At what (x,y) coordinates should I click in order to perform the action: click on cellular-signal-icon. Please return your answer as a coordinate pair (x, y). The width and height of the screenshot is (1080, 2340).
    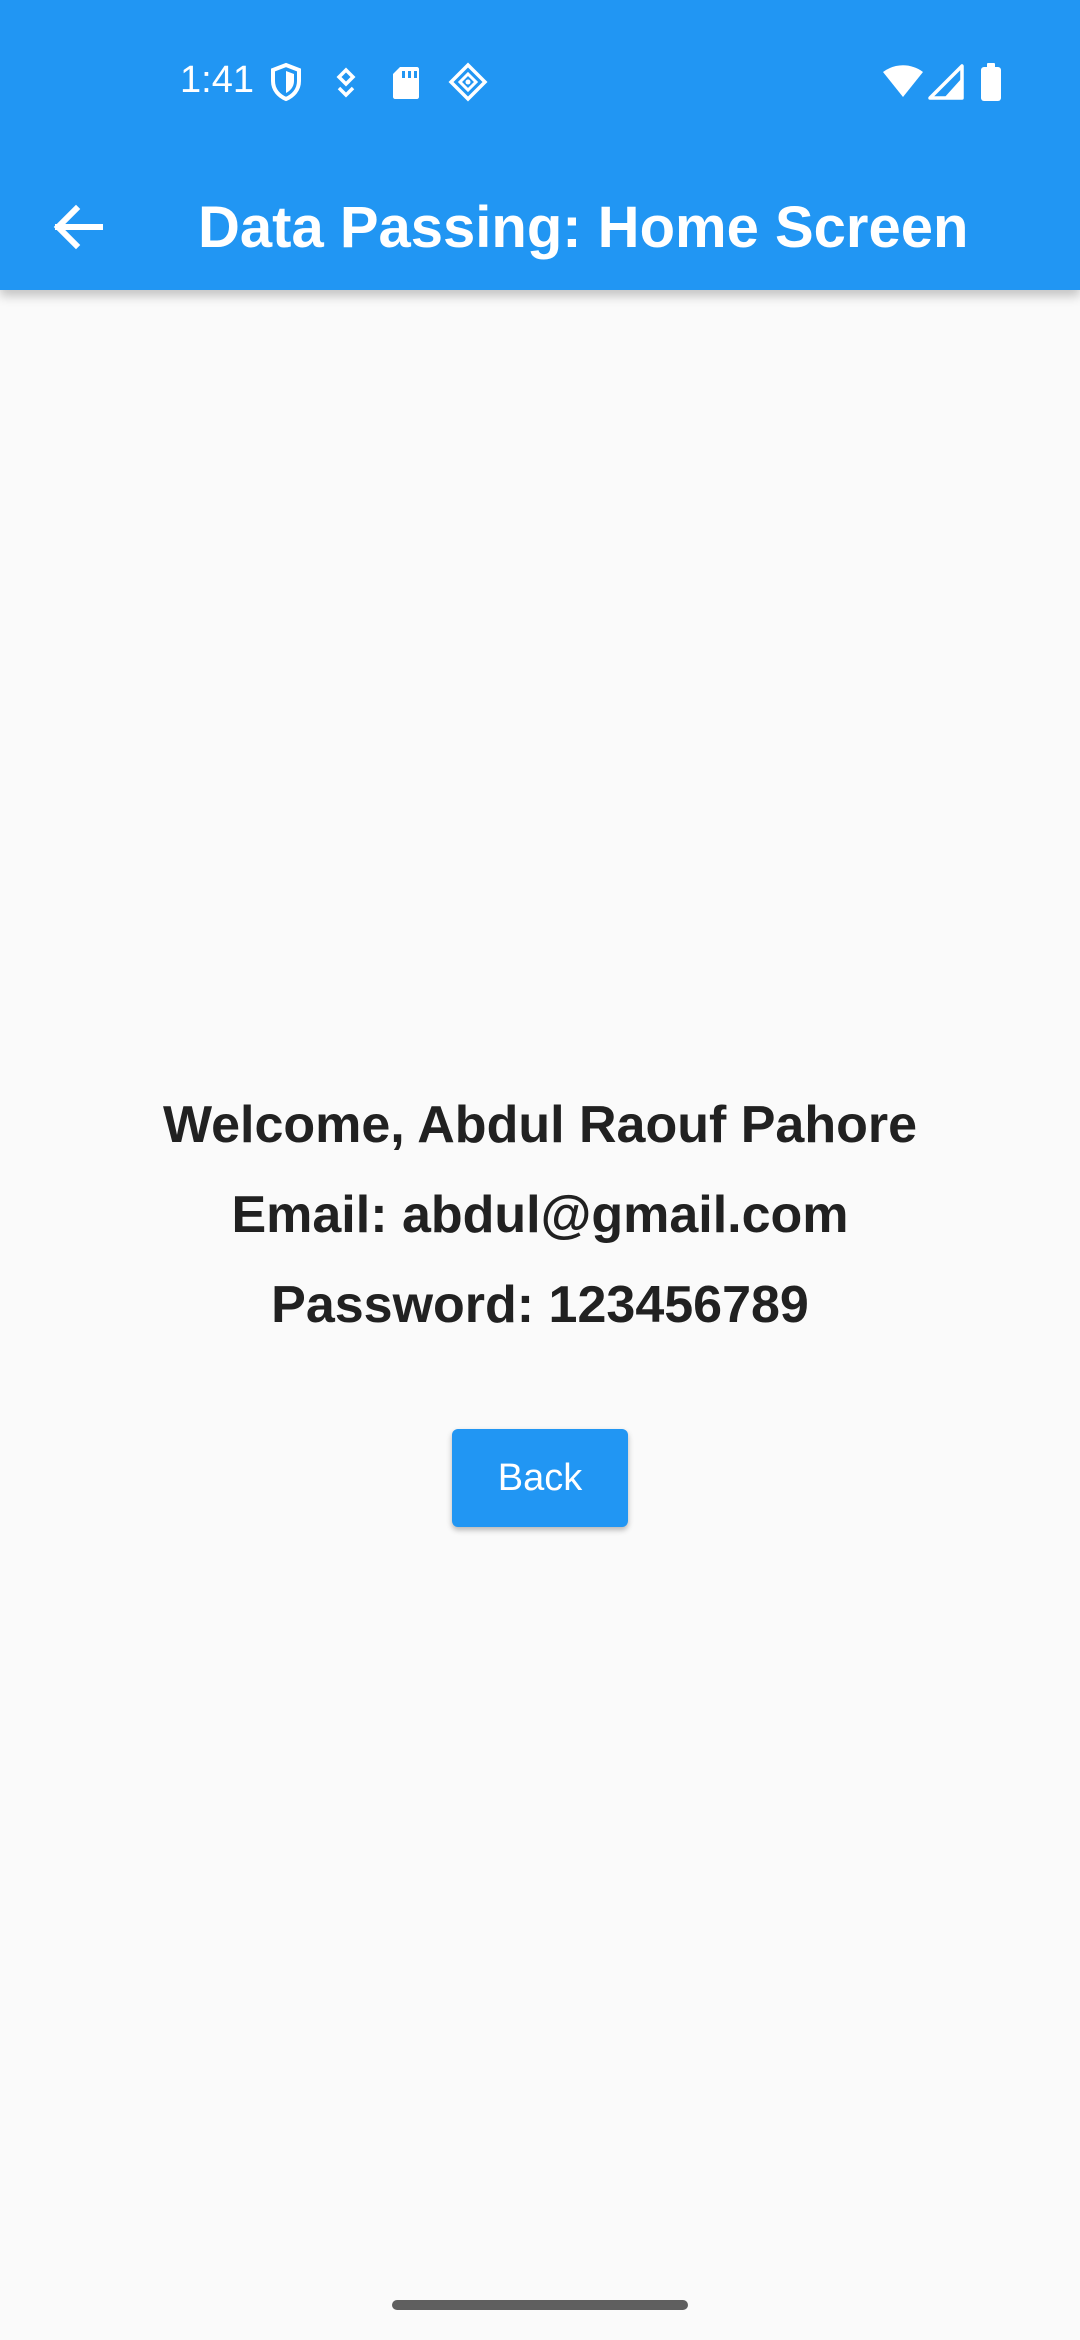
    Looking at the image, I should click on (946, 82).